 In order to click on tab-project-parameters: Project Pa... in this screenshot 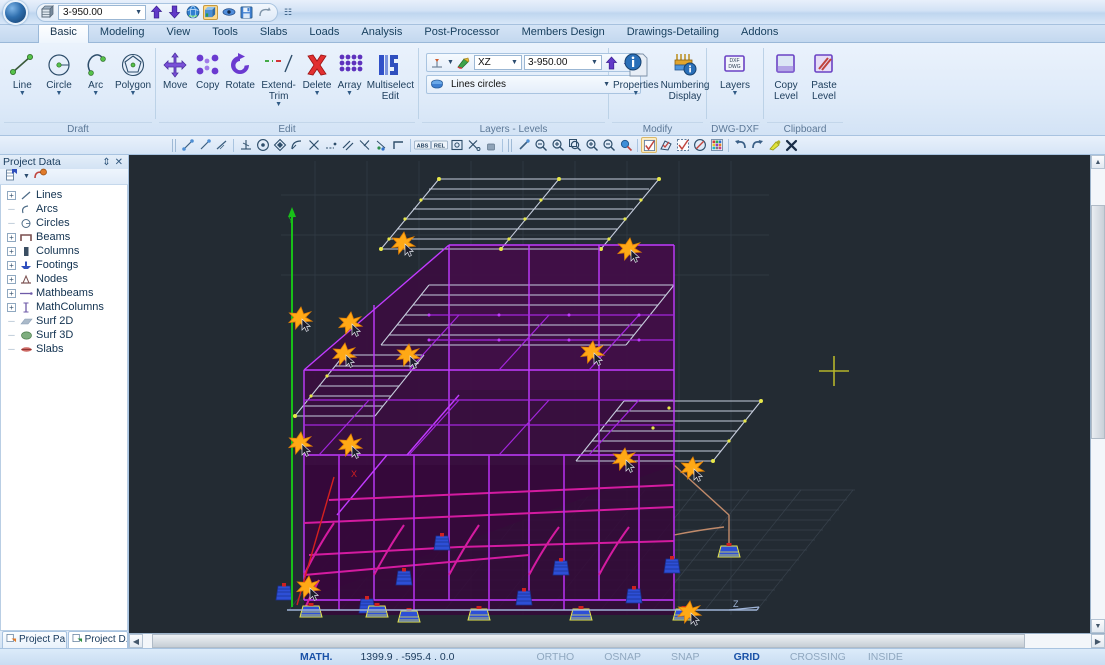, I will do `click(34, 639)`.